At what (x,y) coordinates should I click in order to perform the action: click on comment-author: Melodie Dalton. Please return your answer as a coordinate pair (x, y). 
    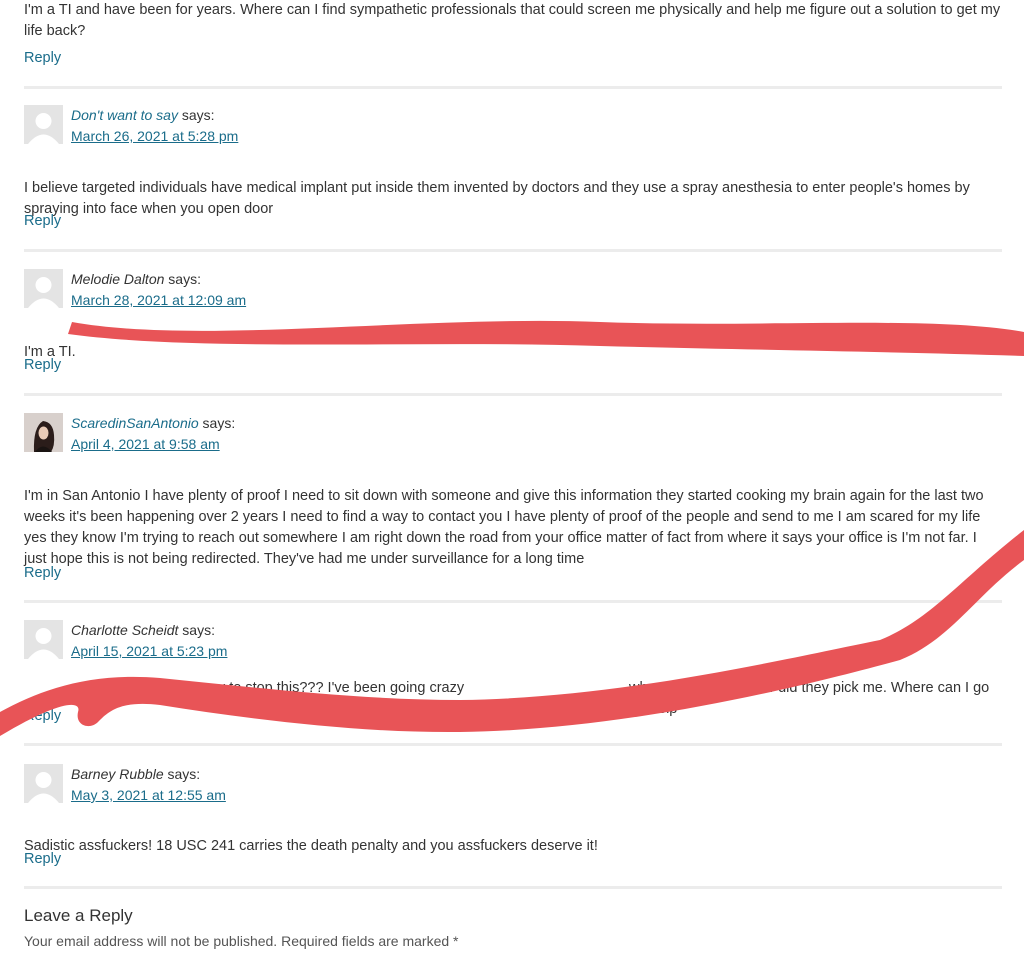
    Looking at the image, I should click on (118, 279).